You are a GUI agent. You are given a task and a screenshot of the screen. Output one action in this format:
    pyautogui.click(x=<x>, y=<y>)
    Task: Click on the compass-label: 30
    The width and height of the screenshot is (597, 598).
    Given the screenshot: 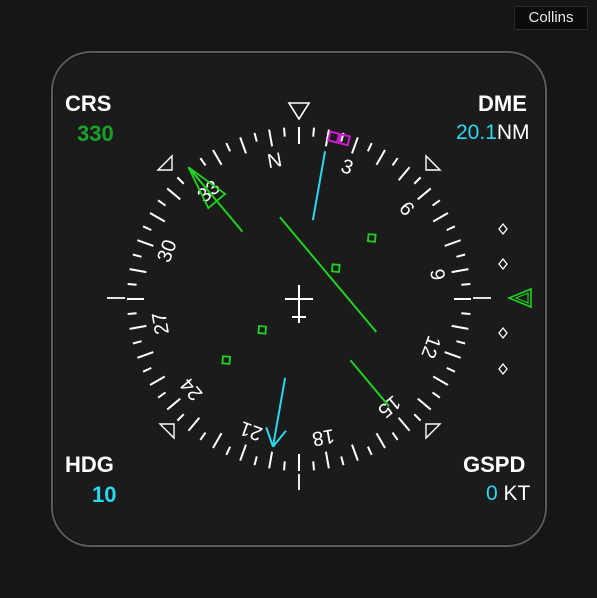 What is the action you would take?
    pyautogui.click(x=167, y=251)
    